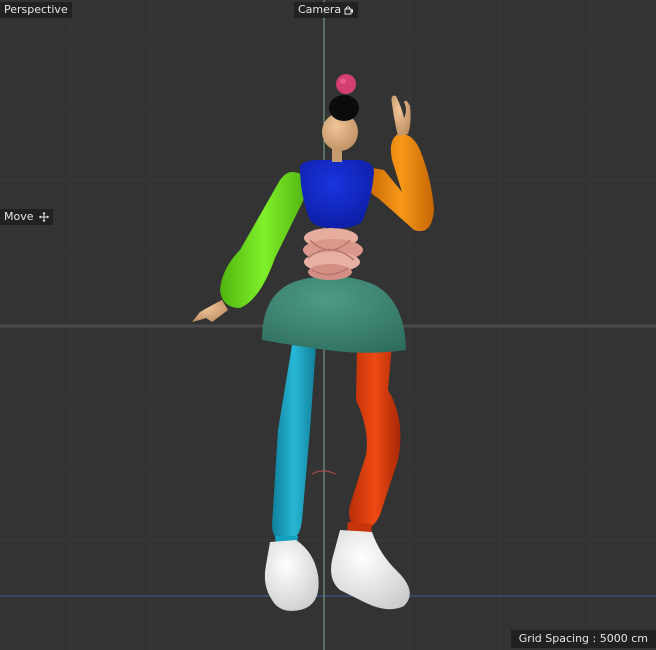  What do you see at coordinates (36, 10) in the screenshot?
I see `view-name-label: Perspective` at bounding box center [36, 10].